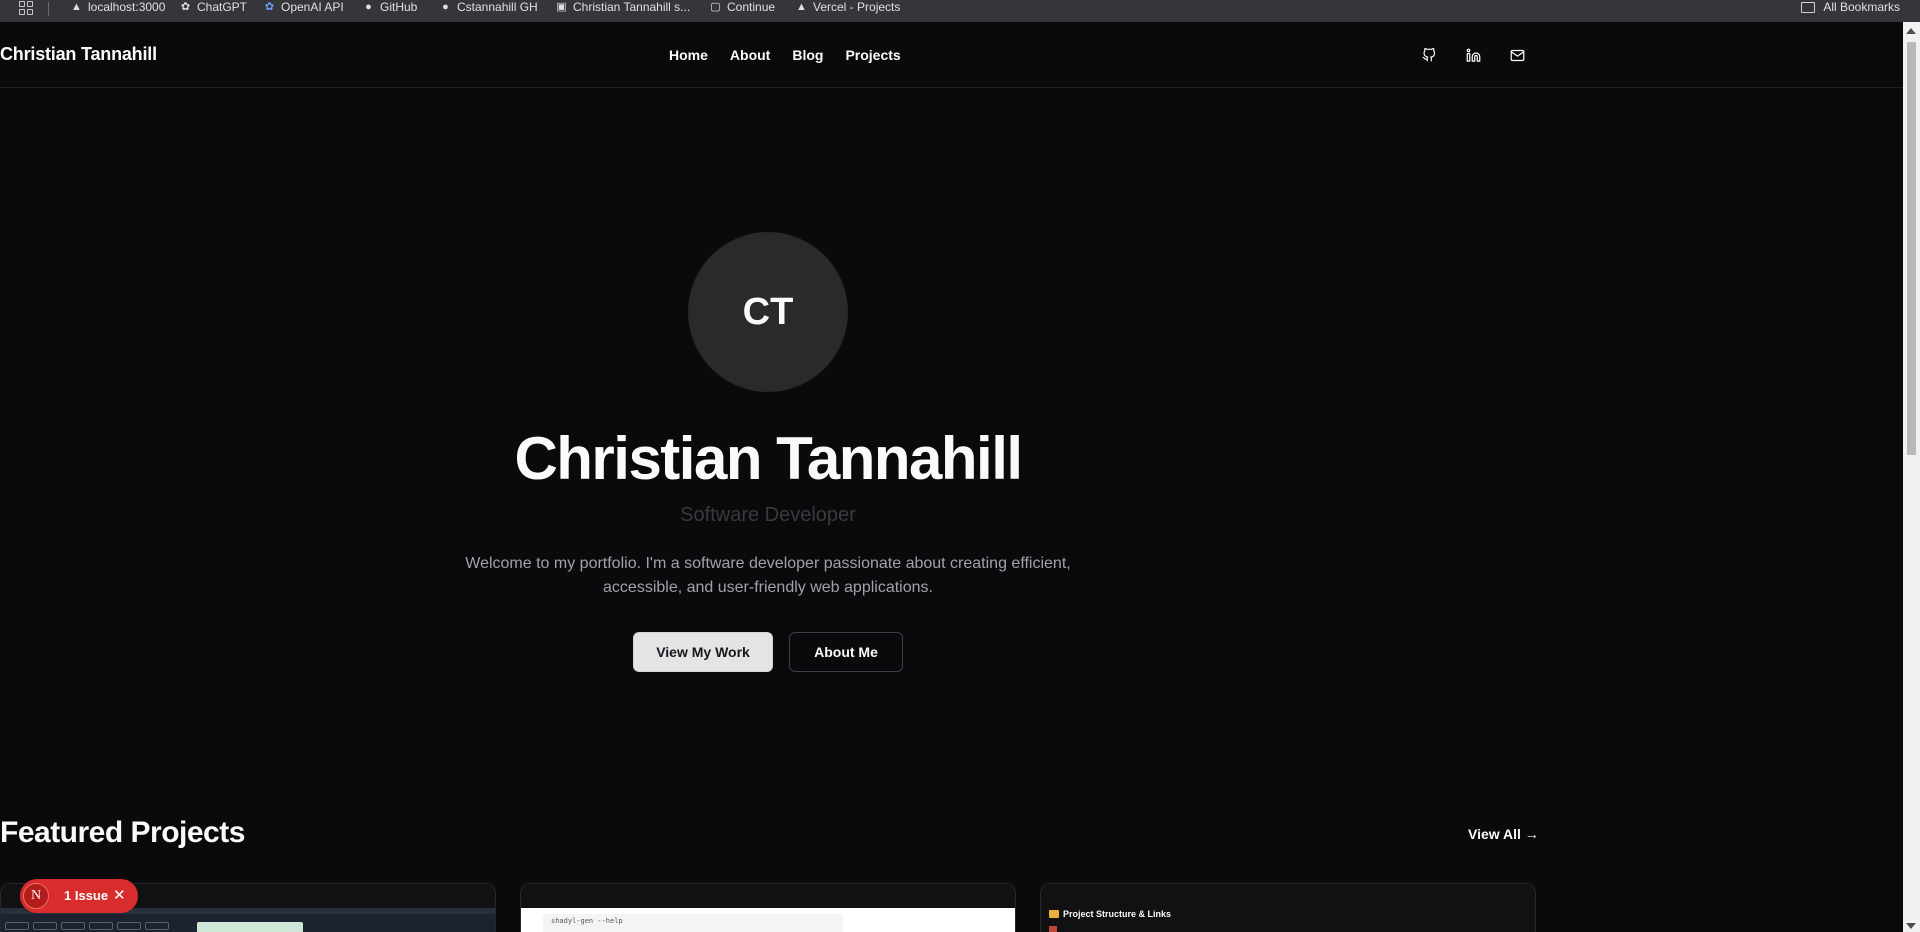 The width and height of the screenshot is (1920, 932). Describe the element at coordinates (751, 7) in the screenshot. I see `bookmark-label: Continue` at that location.